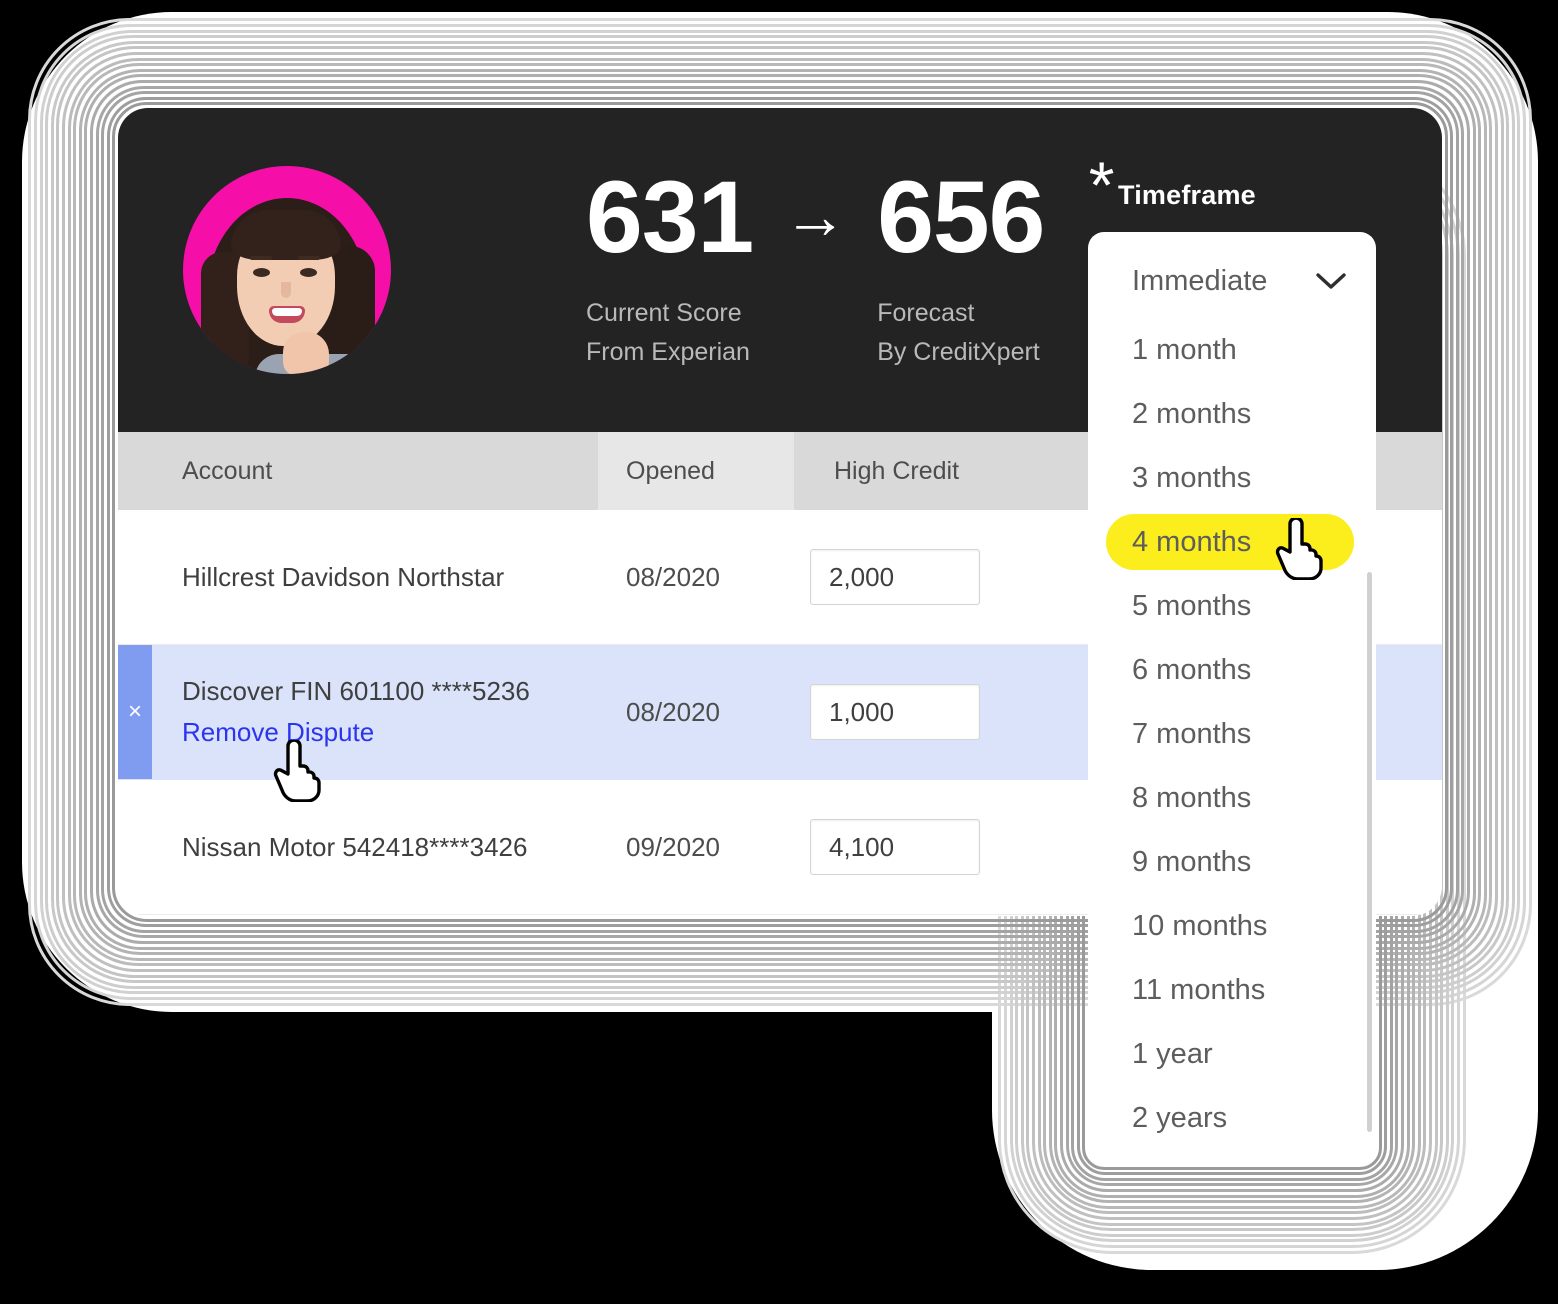 The width and height of the screenshot is (1558, 1304). What do you see at coordinates (1192, 477) in the screenshot?
I see `dropdown-option-label: 3 months` at bounding box center [1192, 477].